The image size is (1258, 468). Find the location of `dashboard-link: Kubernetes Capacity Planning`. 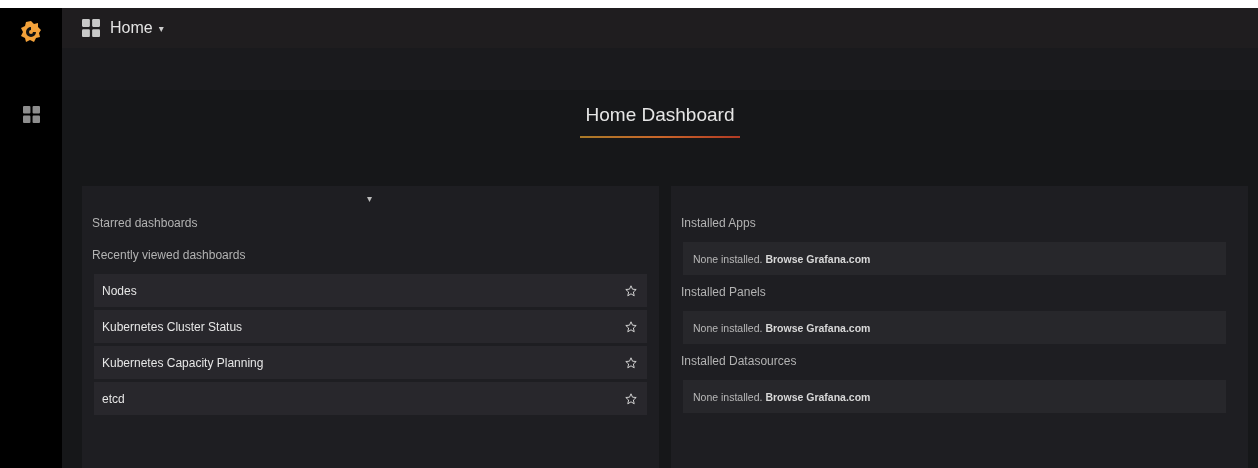

dashboard-link: Kubernetes Capacity Planning is located at coordinates (370, 362).